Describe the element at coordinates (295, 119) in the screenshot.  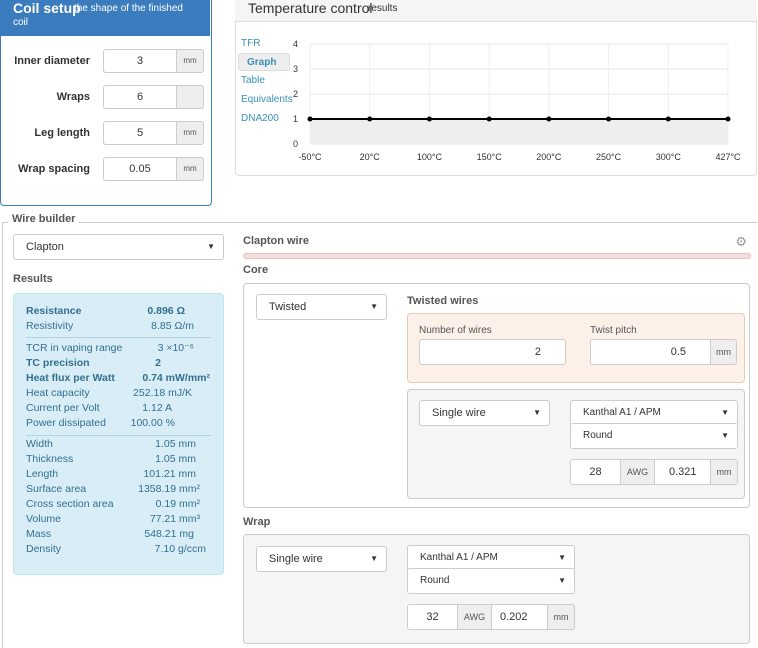
I see `y-tick-label: 1` at that location.